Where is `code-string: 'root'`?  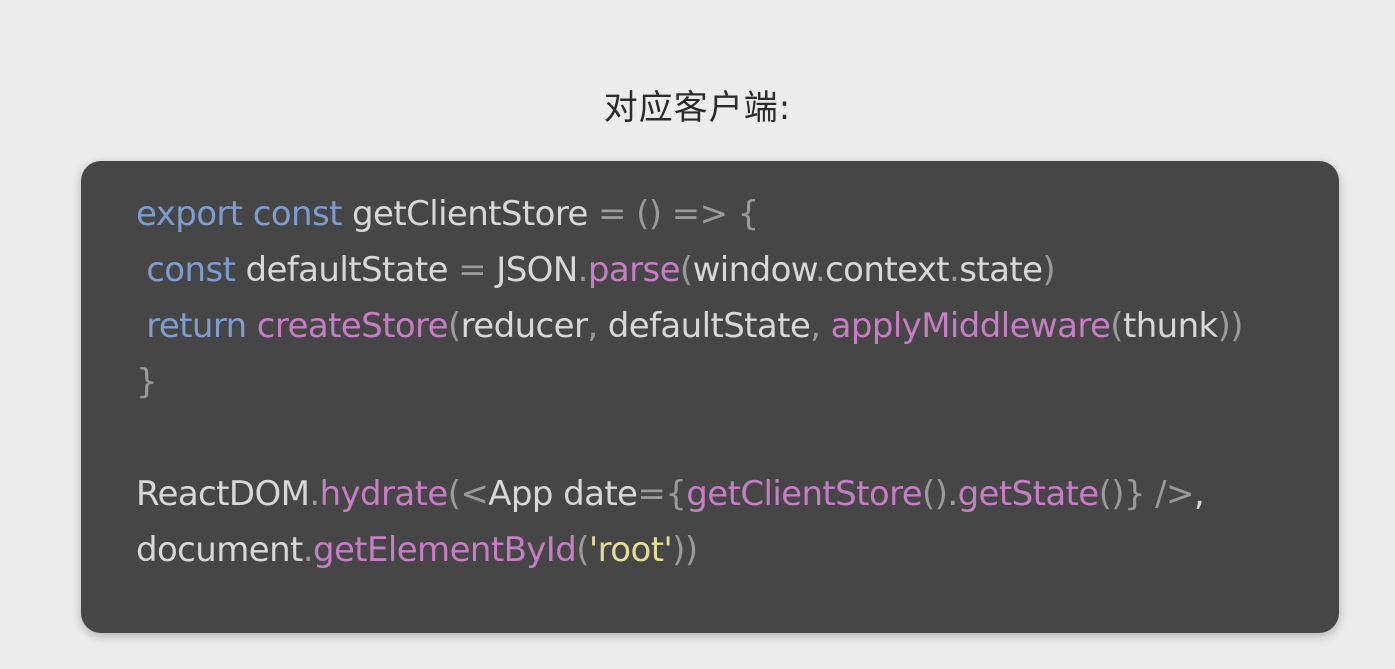 code-string: 'root' is located at coordinates (630, 550).